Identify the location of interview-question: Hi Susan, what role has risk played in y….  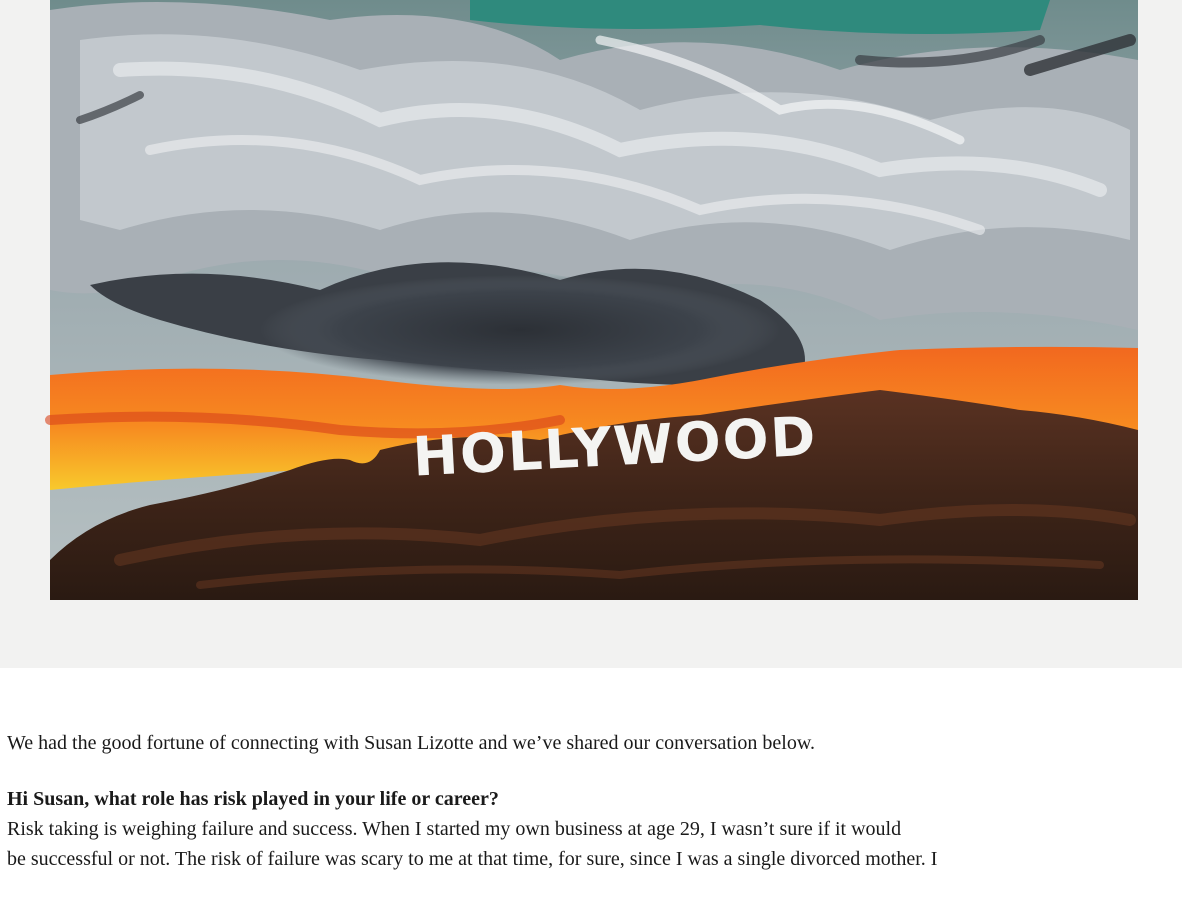
(253, 799).